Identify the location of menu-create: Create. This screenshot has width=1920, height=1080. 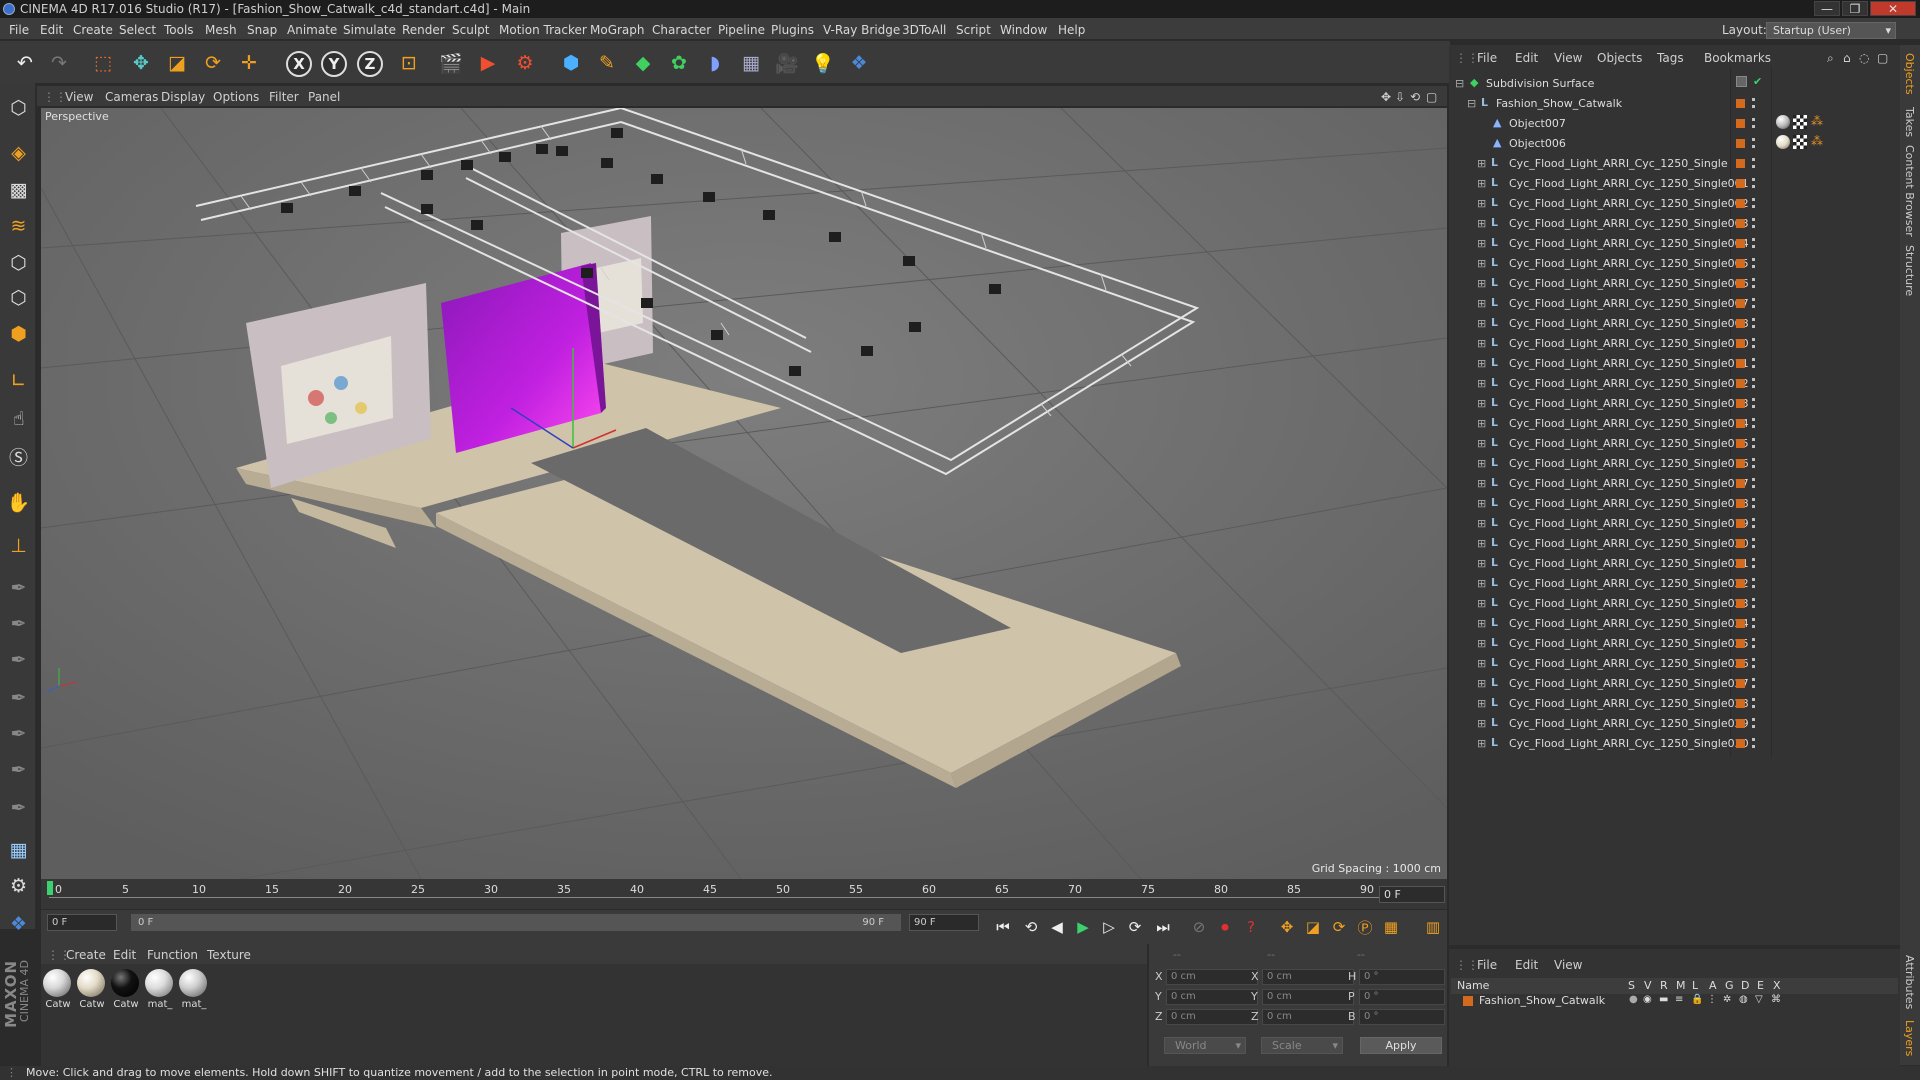
(93, 30).